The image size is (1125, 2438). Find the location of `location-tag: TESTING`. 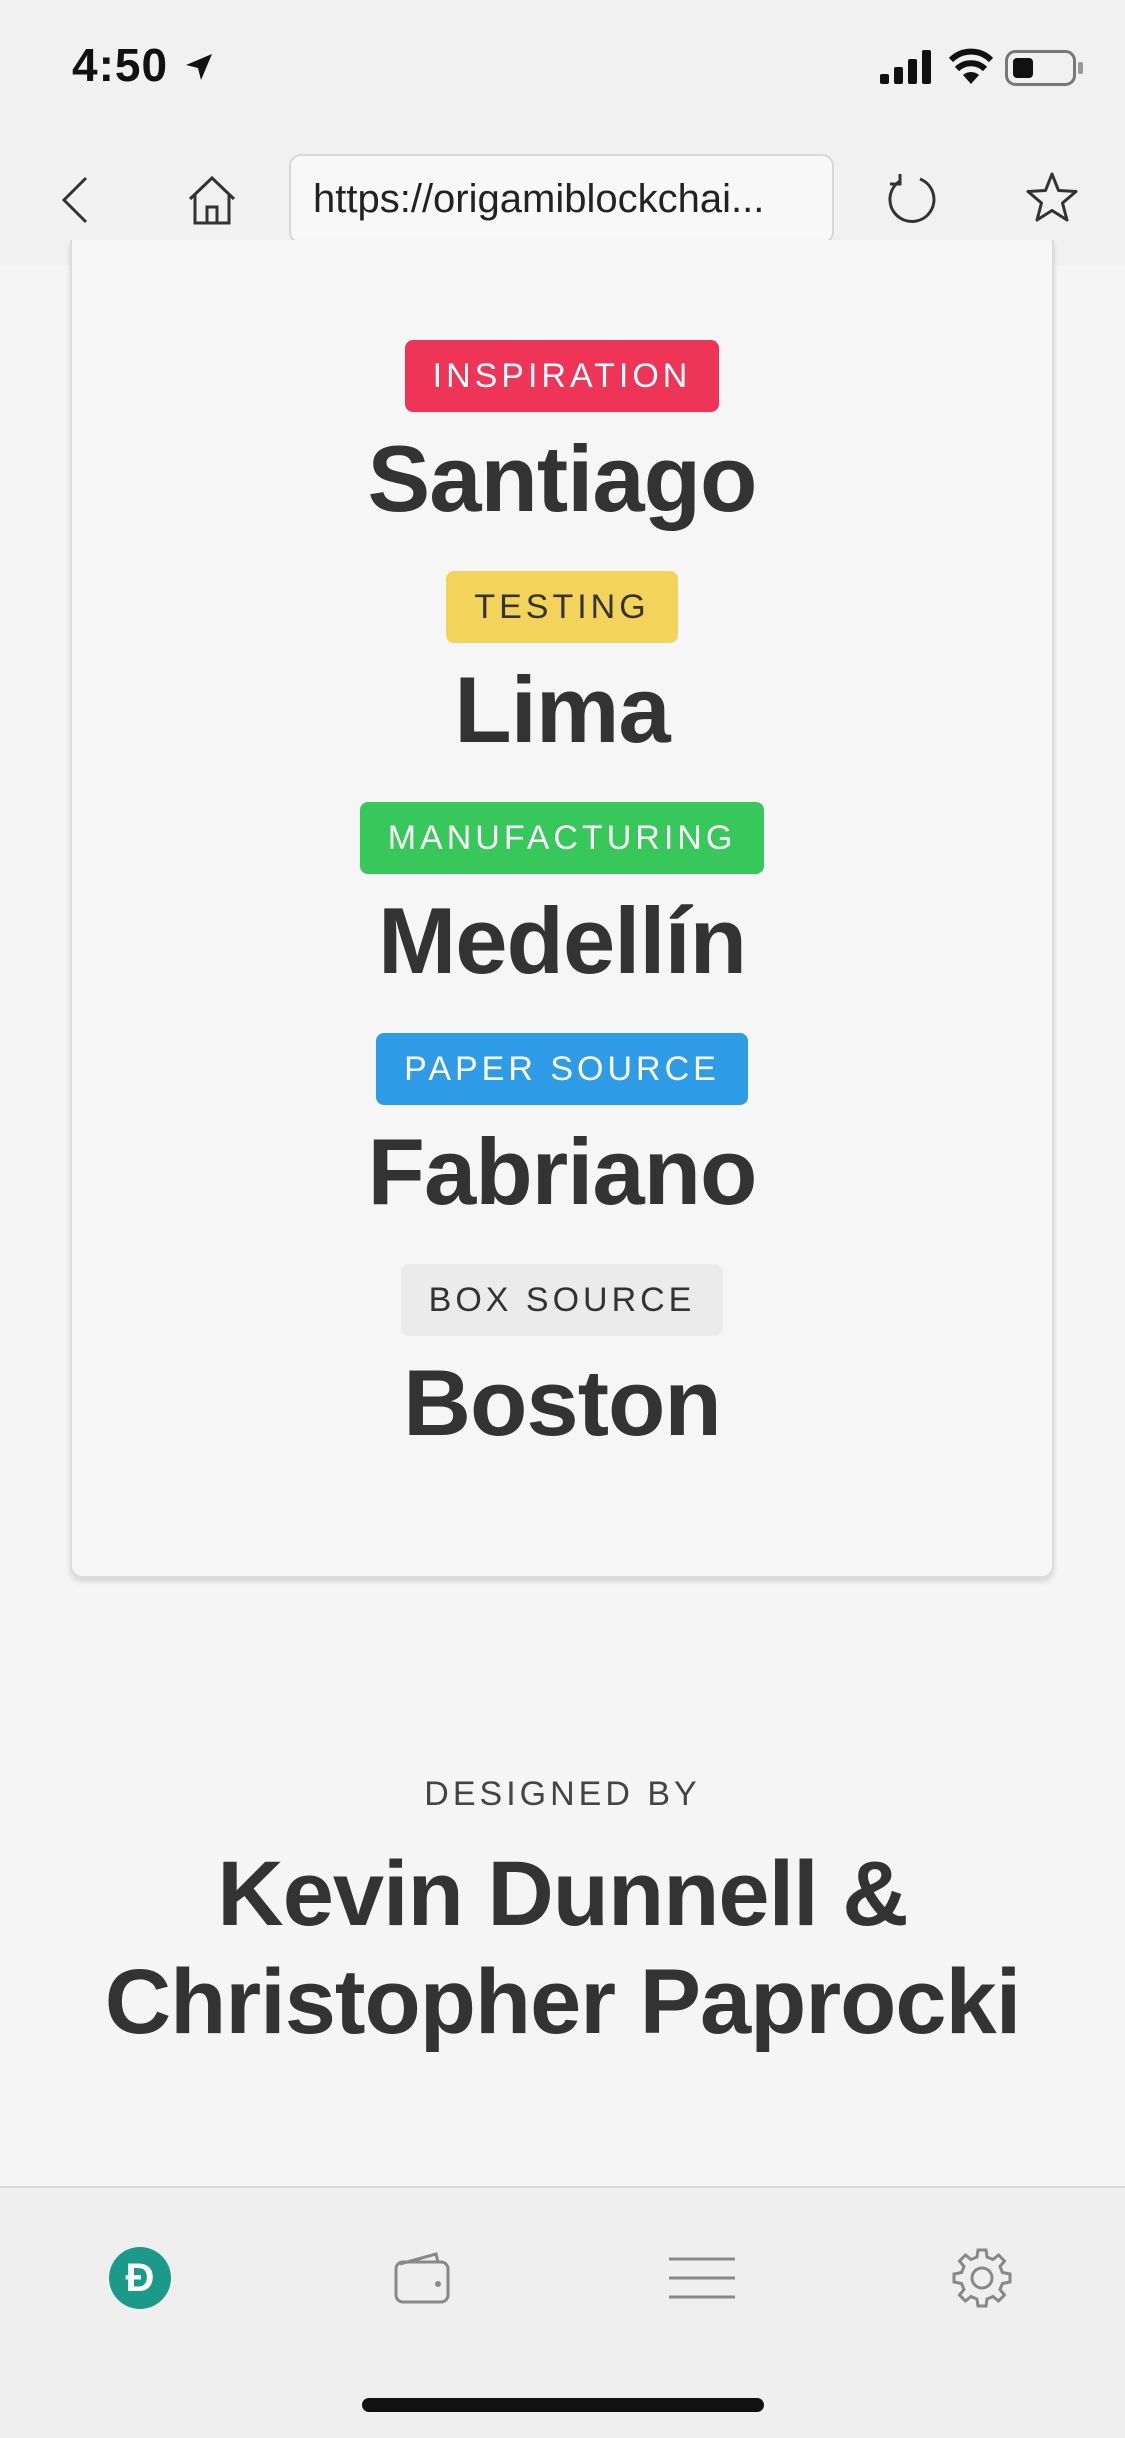

location-tag: TESTING is located at coordinates (562, 607).